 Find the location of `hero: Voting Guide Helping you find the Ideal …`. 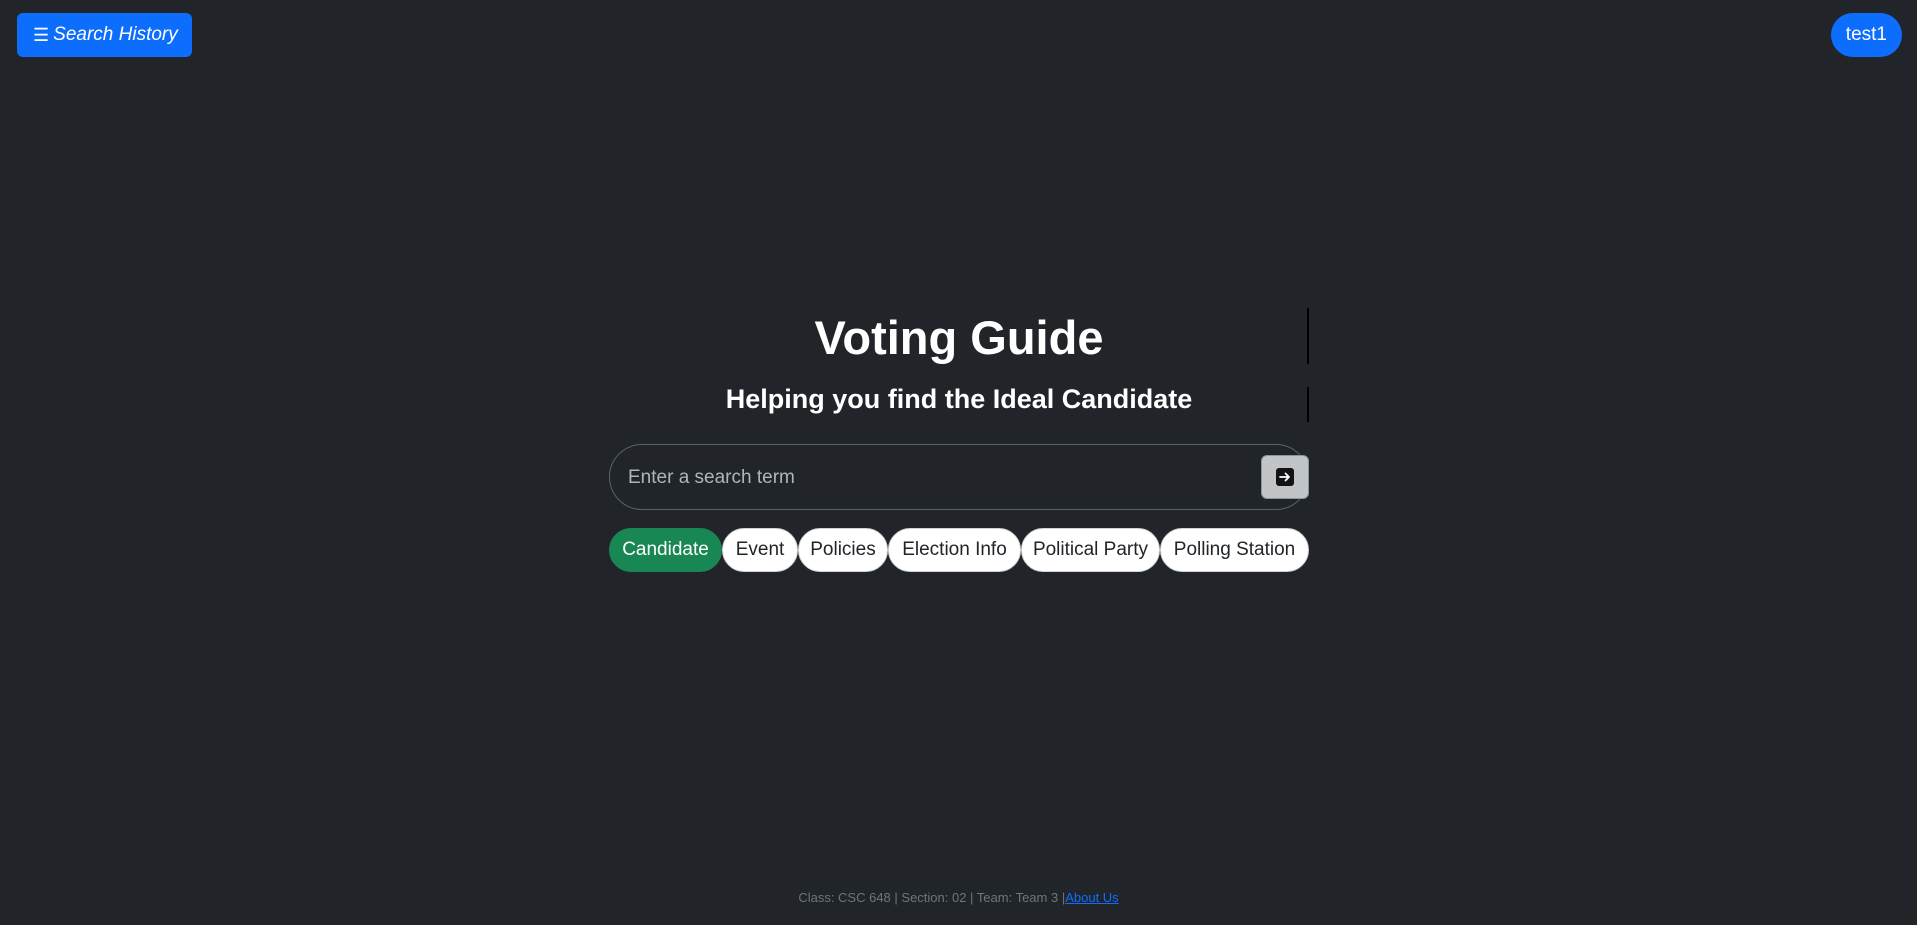

hero: Voting Guide Helping you find the Ideal … is located at coordinates (959, 360).